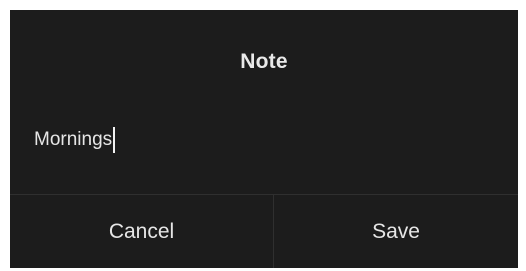 The image size is (526, 271). I want to click on dialog-title: Note, so click(264, 61).